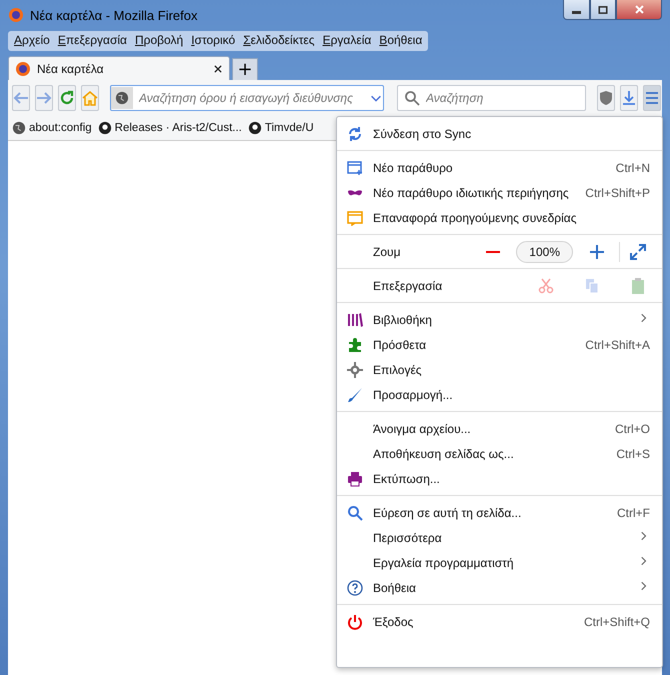  I want to click on zoom-reset-button: 100%, so click(544, 251).